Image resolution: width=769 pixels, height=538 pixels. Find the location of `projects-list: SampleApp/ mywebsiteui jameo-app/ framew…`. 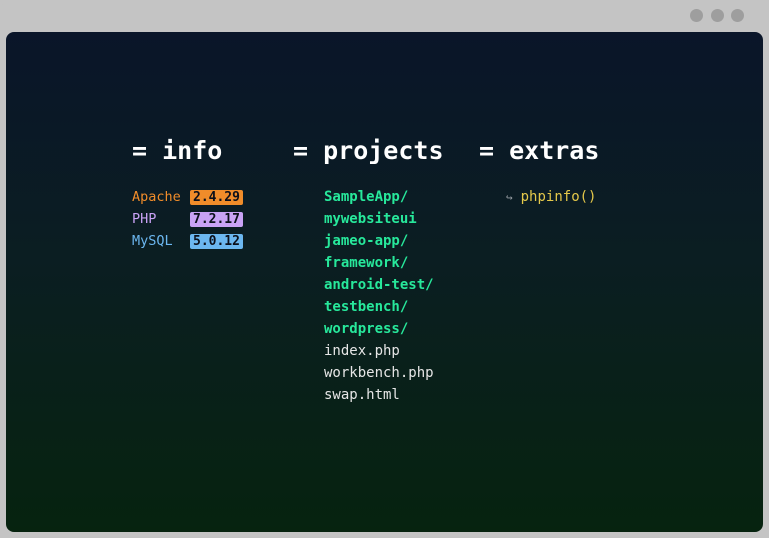

projects-list: SampleApp/ mywebsiteui jameo-app/ framew… is located at coordinates (368, 296).